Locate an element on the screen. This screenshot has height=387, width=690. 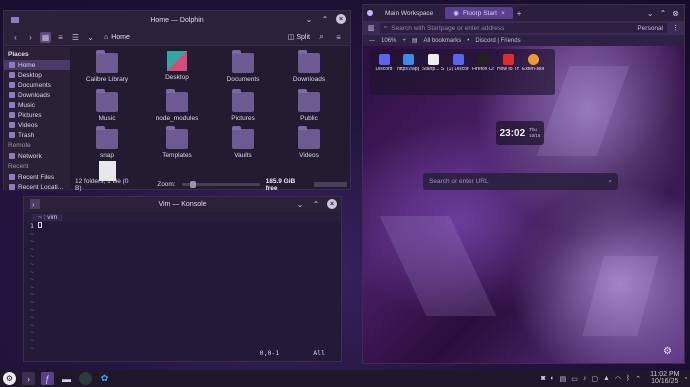
back-arrow-icon: ‹ is located at coordinates (15, 37).